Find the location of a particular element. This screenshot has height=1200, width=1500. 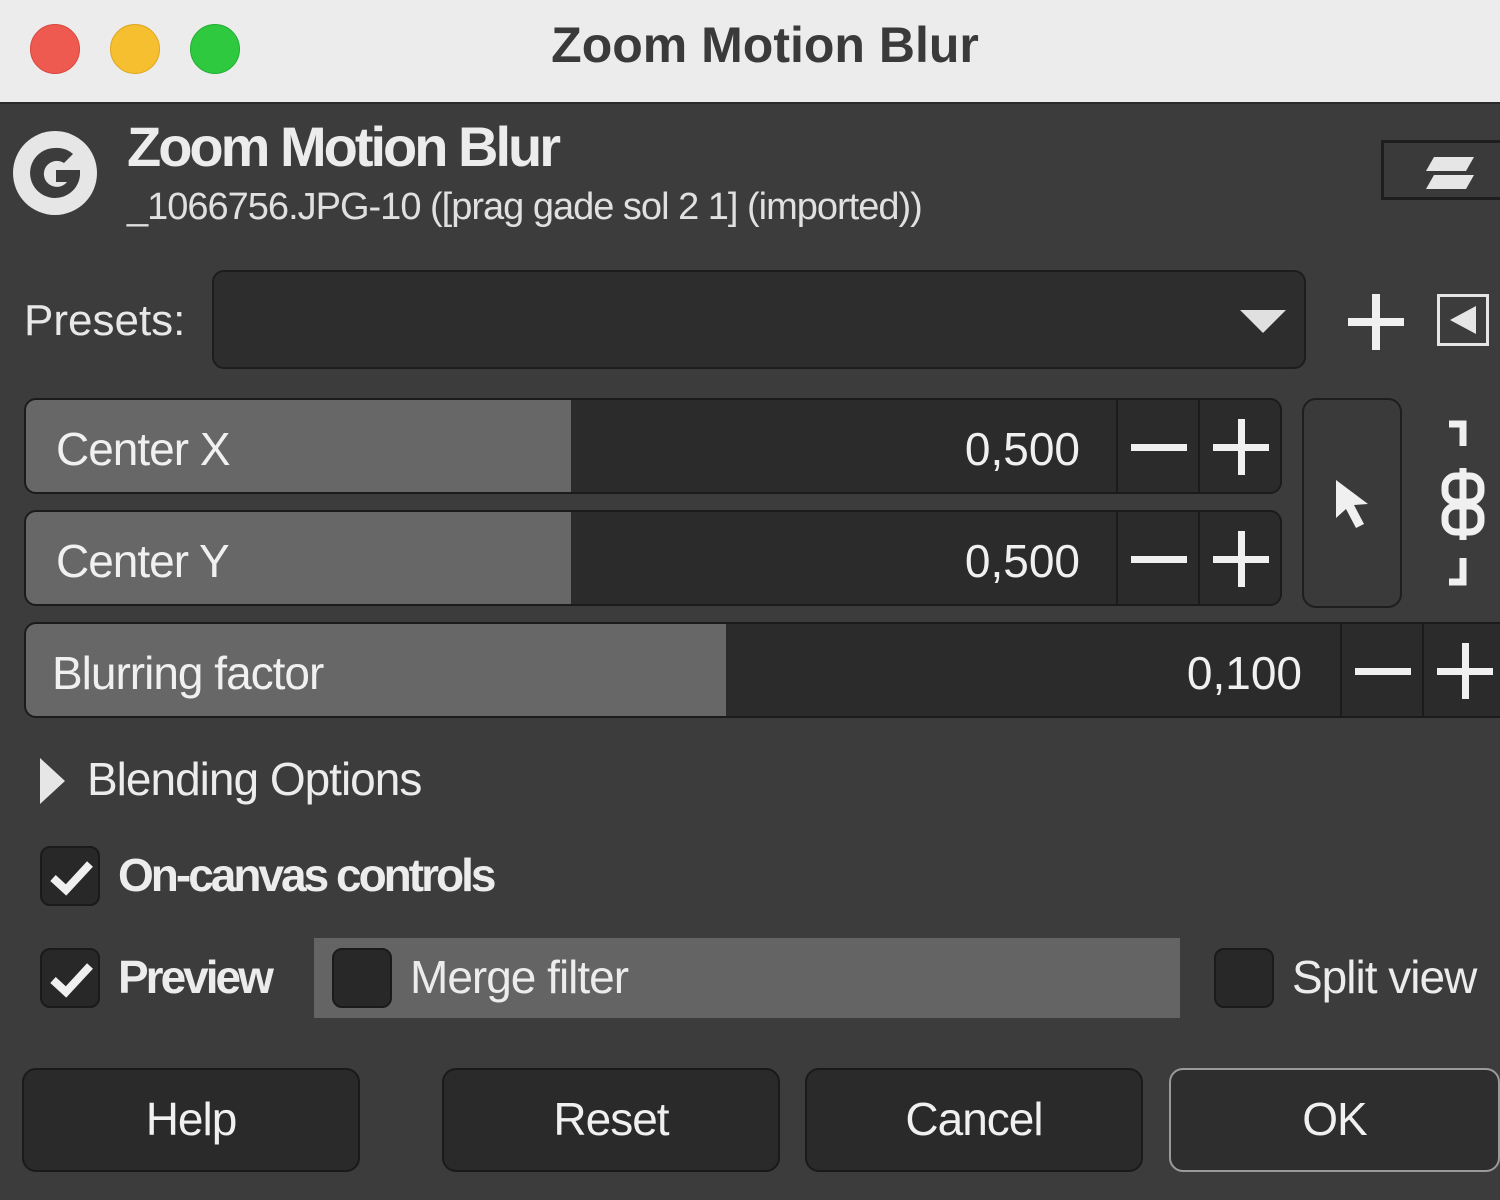

blurring-factor-value: 0,100 is located at coordinates (1244, 673).